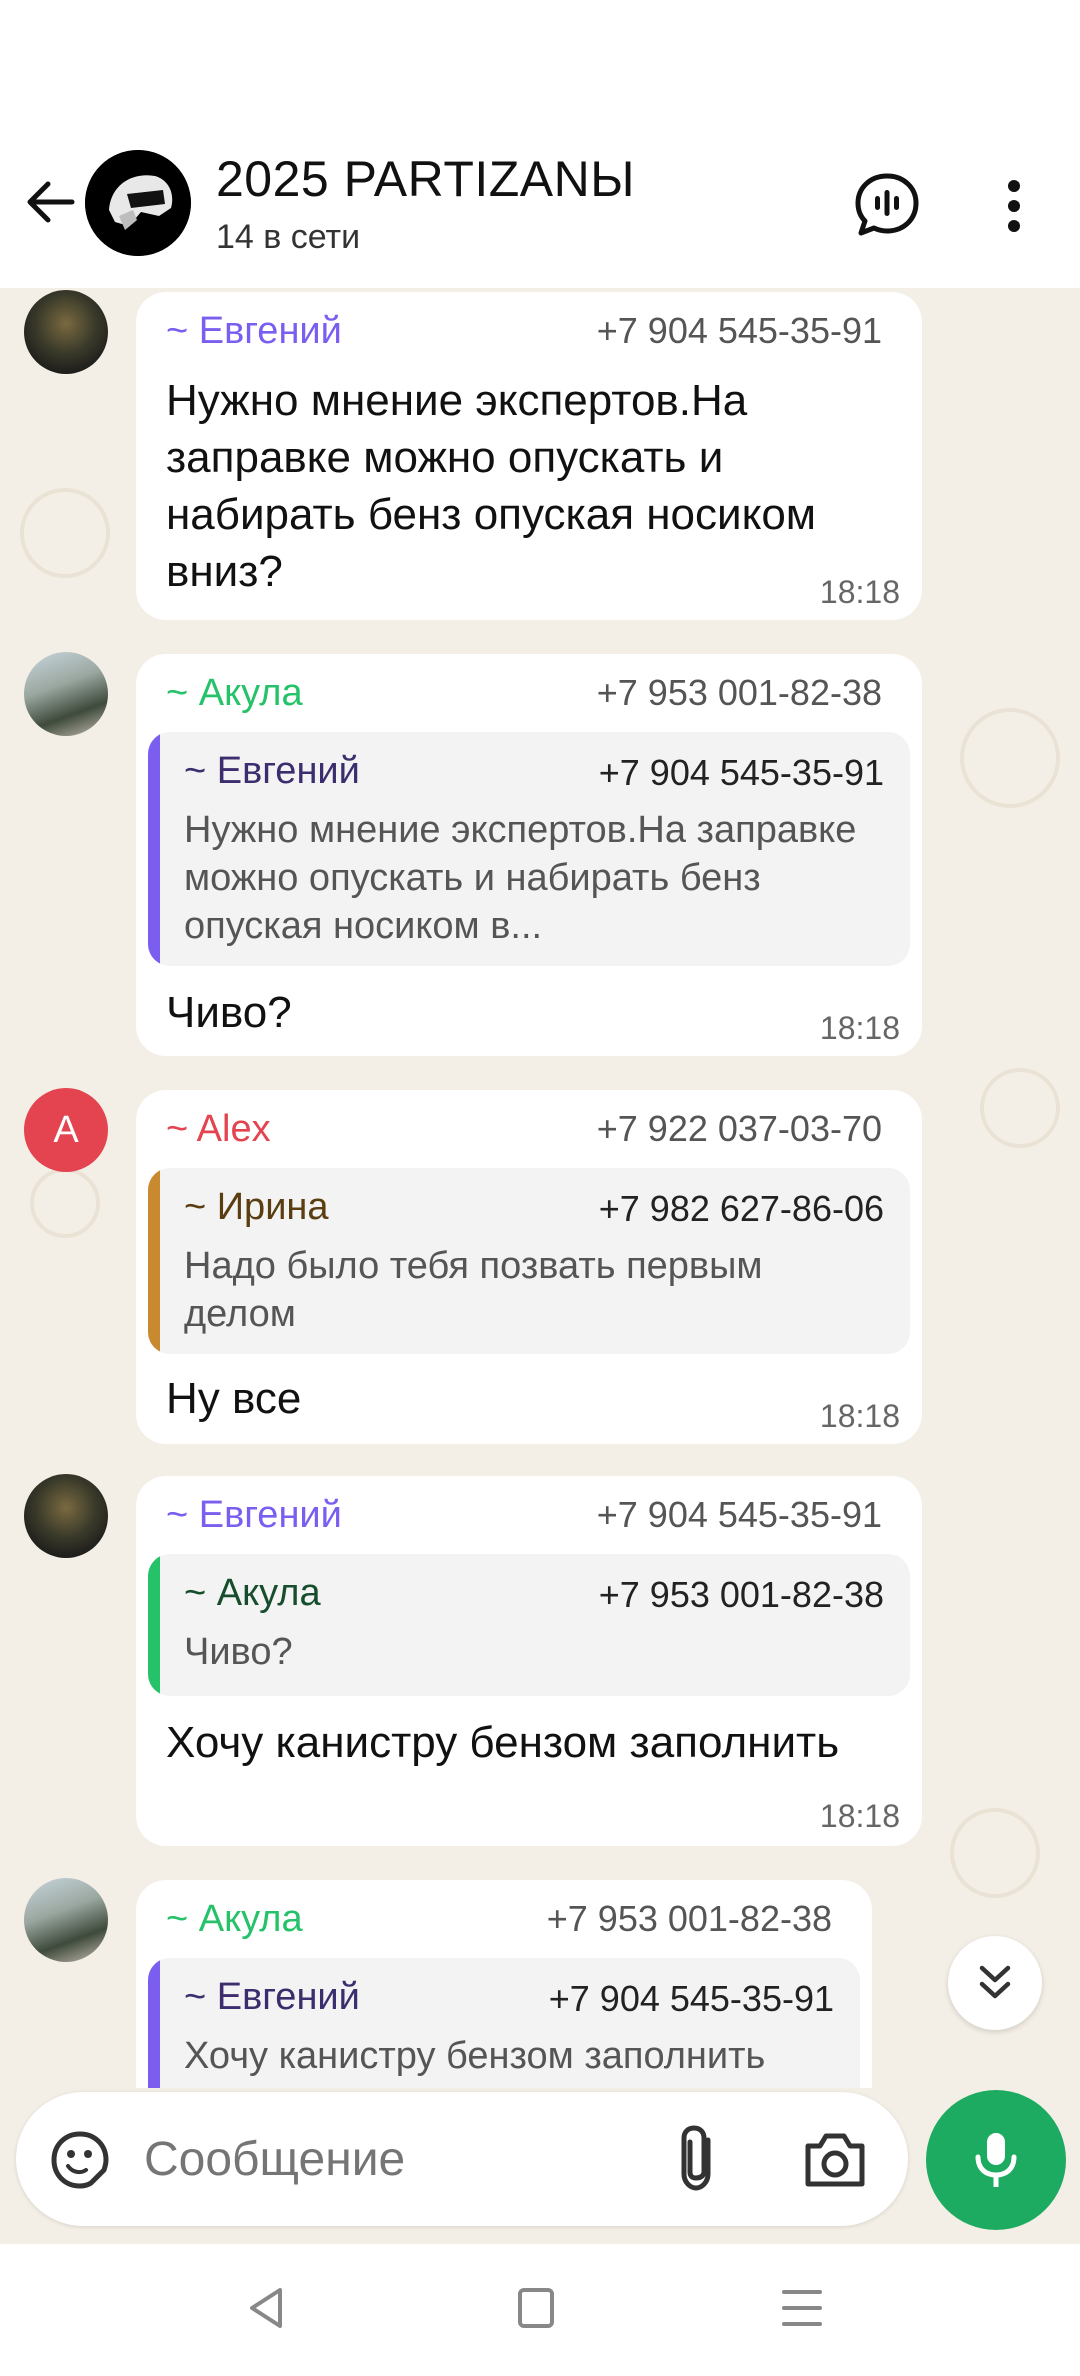 The image size is (1080, 2376). What do you see at coordinates (529, 1625) in the screenshot?
I see `quoted-message: ~ Акула +7 953 001-82-38 Чиво?` at bounding box center [529, 1625].